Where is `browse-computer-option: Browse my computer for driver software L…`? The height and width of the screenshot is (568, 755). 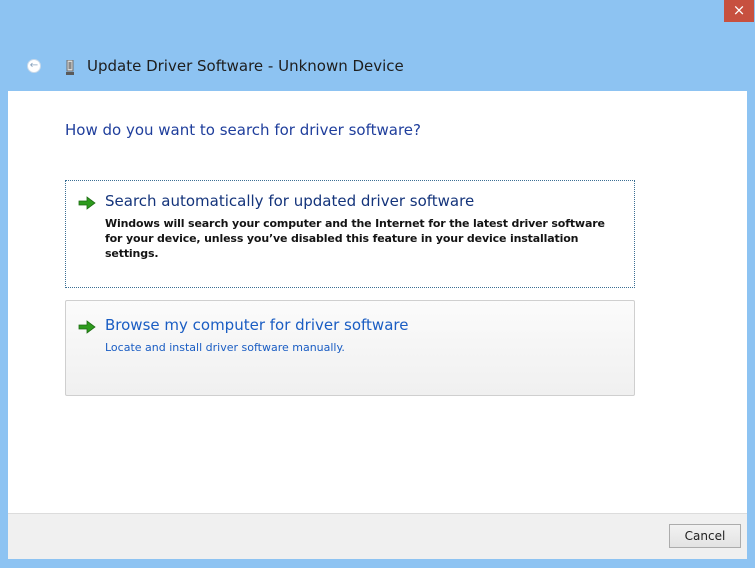
browse-computer-option: Browse my computer for driver software L… is located at coordinates (350, 348).